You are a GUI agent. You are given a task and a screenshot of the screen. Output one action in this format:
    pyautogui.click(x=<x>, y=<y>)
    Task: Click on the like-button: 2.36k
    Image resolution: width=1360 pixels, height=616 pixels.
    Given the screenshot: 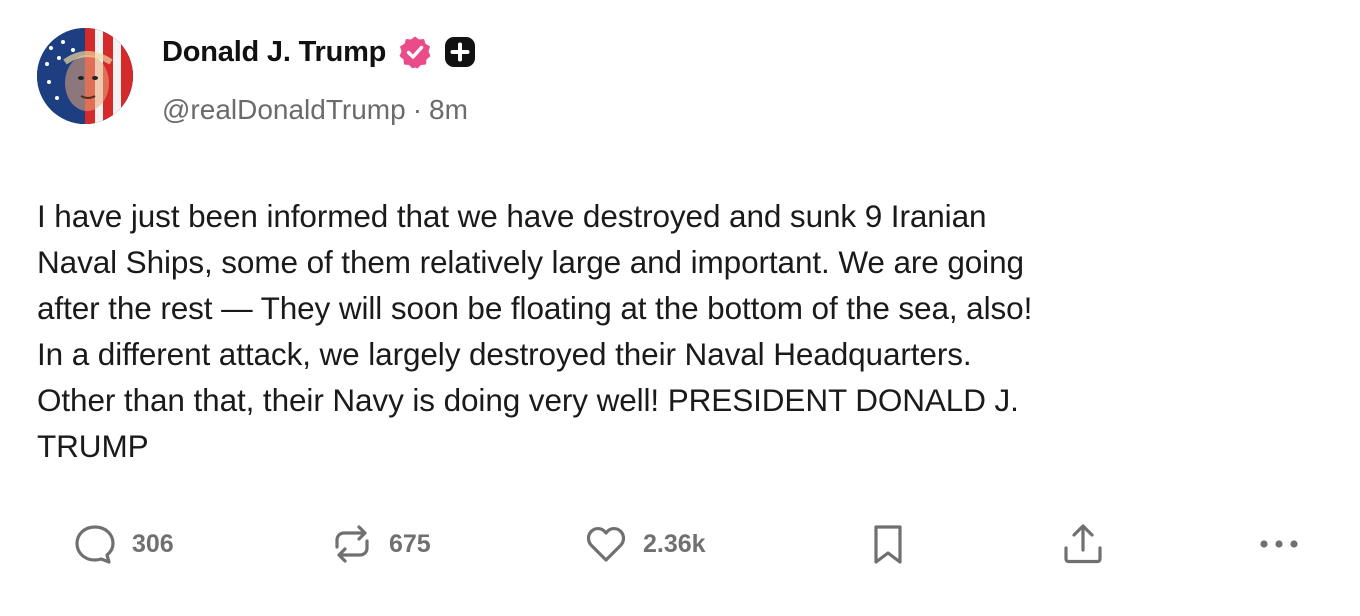 What is the action you would take?
    pyautogui.click(x=644, y=544)
    